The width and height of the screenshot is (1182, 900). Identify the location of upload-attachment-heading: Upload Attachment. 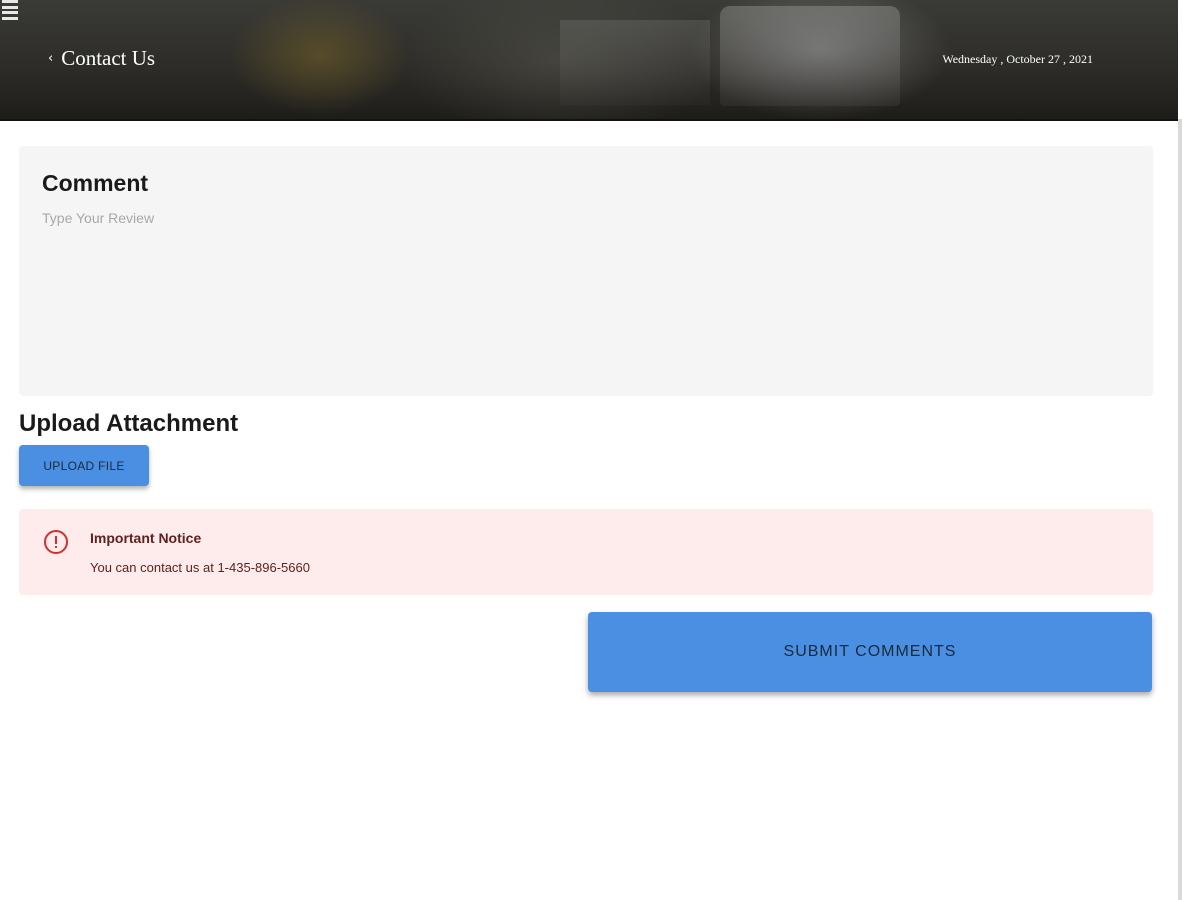
(129, 423).